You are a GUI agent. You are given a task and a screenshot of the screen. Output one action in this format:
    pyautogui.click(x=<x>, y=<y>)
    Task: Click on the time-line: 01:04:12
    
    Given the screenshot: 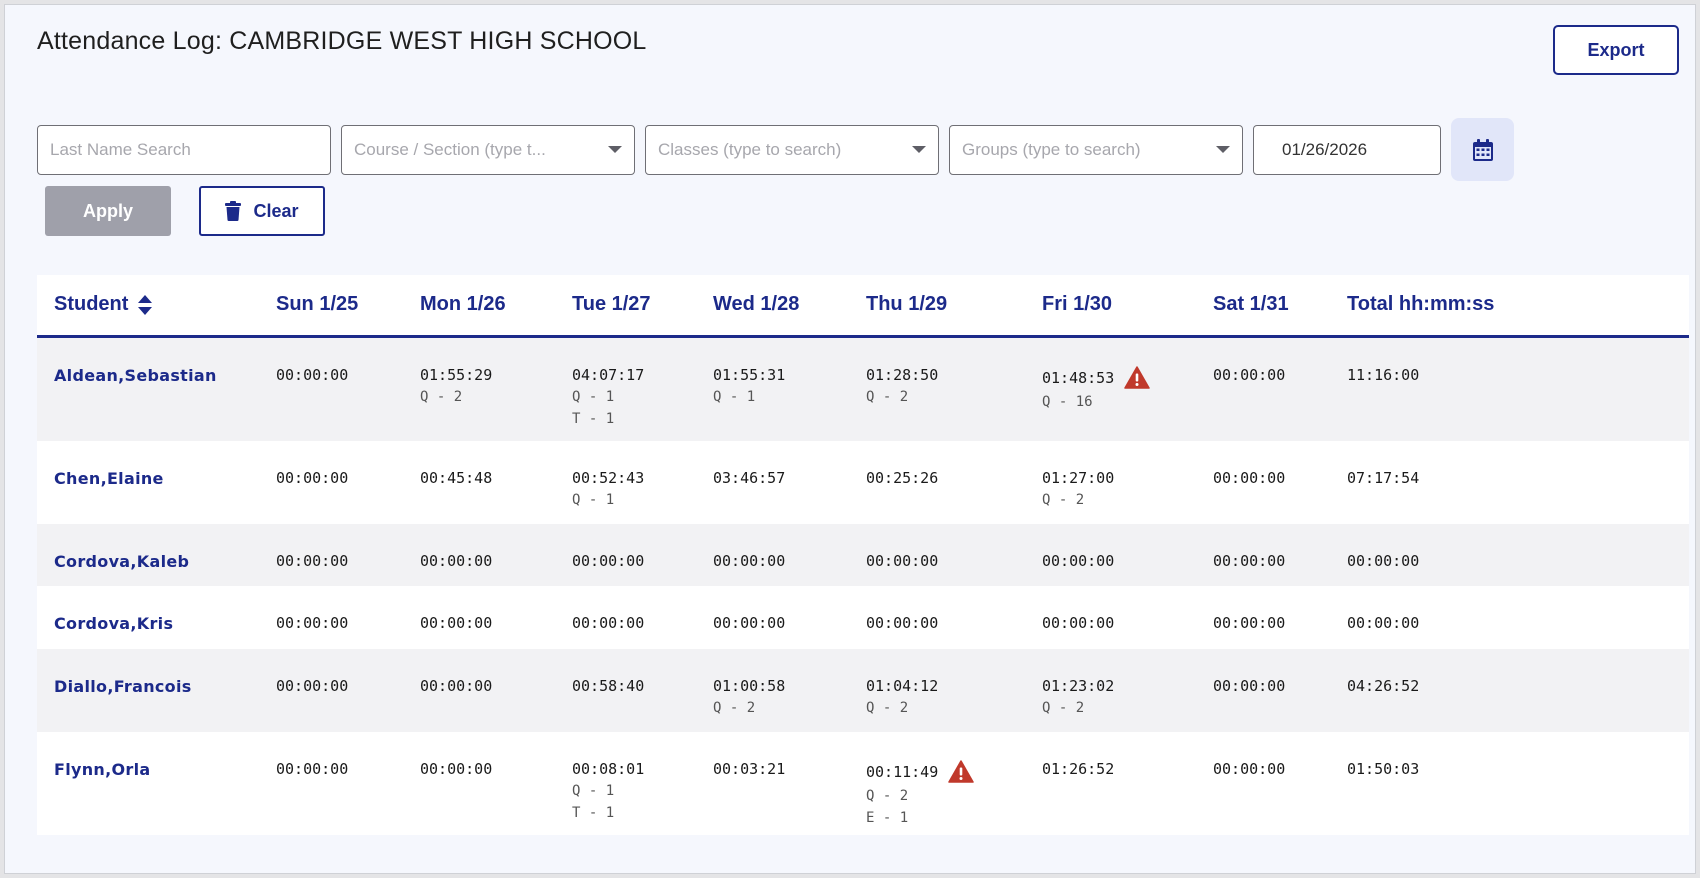 What is the action you would take?
    pyautogui.click(x=902, y=686)
    